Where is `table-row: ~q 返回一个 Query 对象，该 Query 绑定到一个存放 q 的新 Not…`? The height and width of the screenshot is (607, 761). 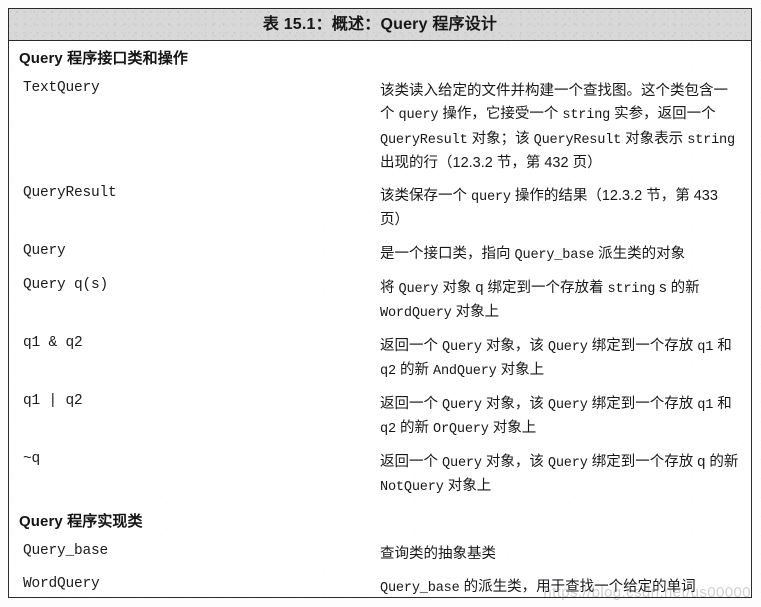
table-row: ~q 返回一个 Query 对象，该 Query 绑定到一个存放 q 的新 Not… is located at coordinates (380, 475).